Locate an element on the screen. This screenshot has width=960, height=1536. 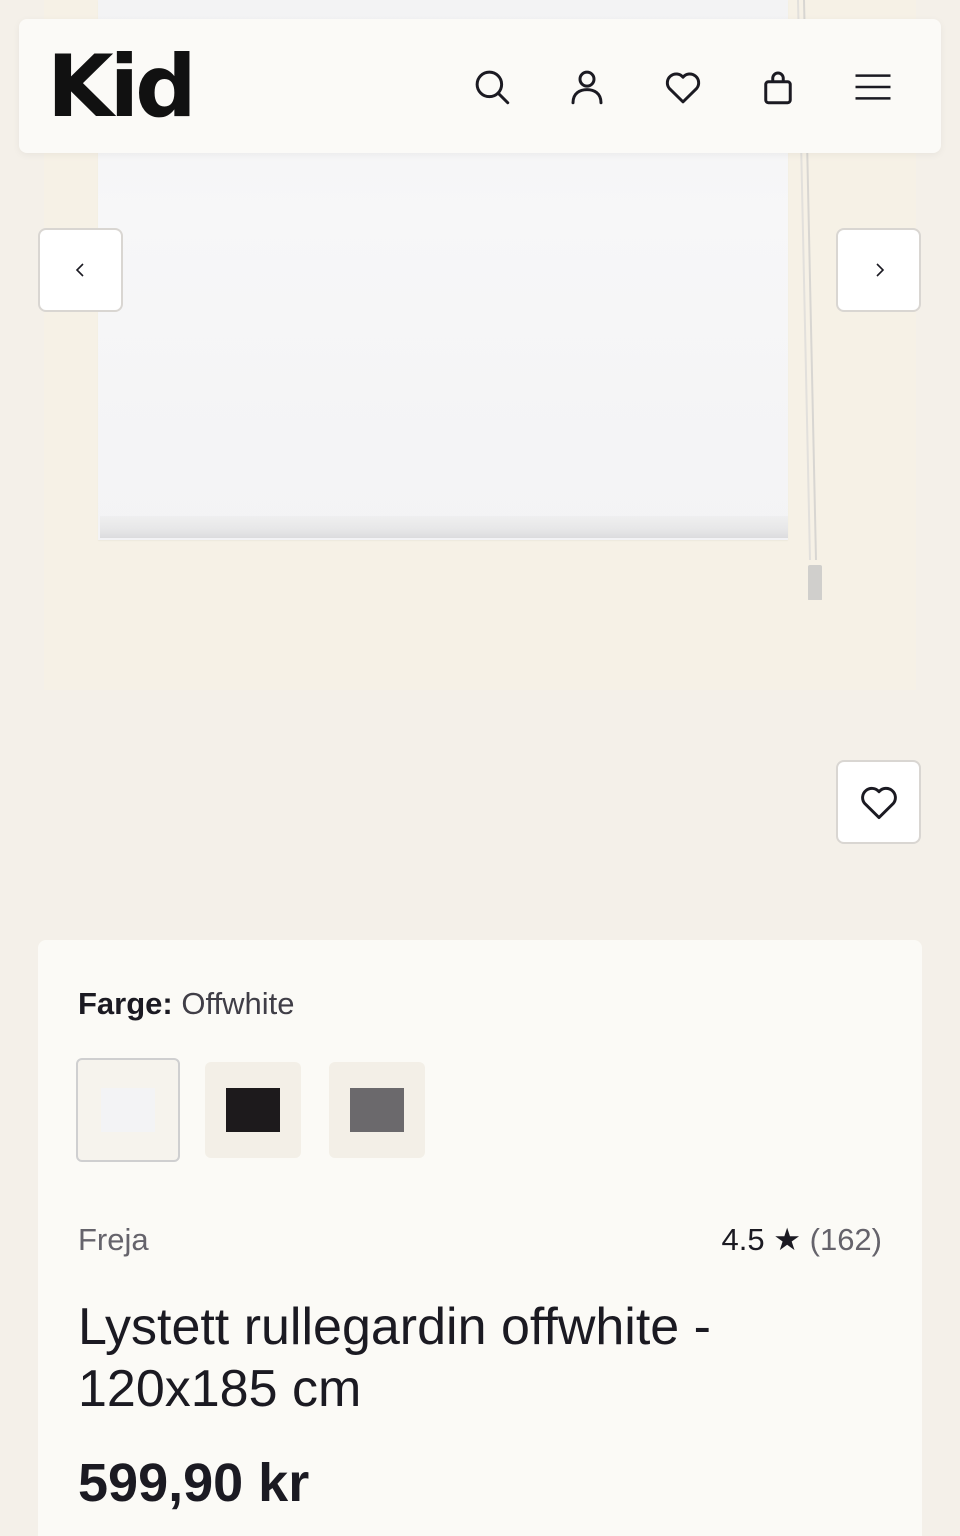
account-icon is located at coordinates (587, 87).